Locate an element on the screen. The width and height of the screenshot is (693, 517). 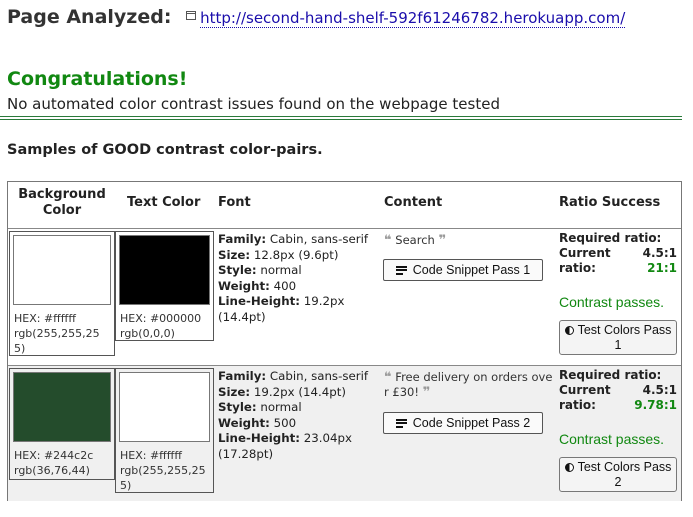
congratulations-heading: Congratulations! is located at coordinates (97, 79).